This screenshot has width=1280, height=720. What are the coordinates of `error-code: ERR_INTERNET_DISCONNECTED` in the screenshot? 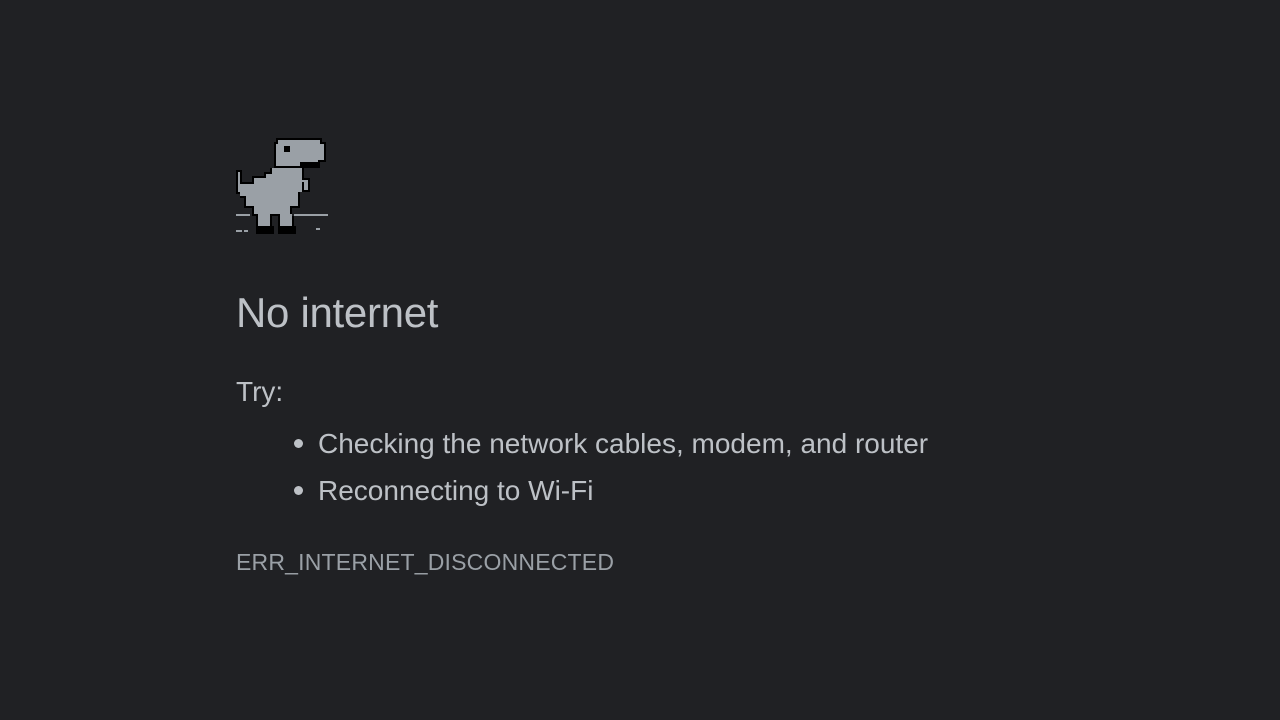 It's located at (425, 562).